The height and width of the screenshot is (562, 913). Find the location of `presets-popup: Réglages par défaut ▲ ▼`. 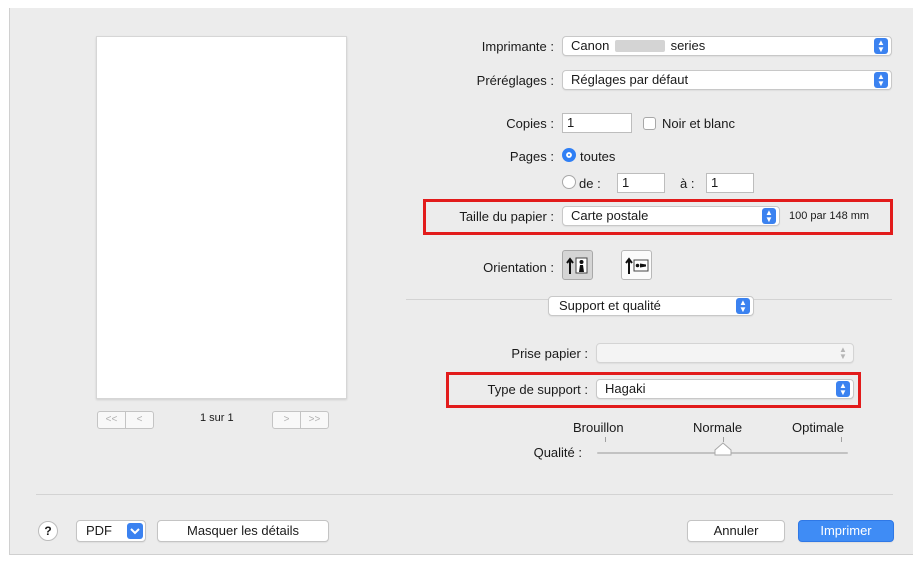

presets-popup: Réglages par défaut ▲ ▼ is located at coordinates (727, 80).